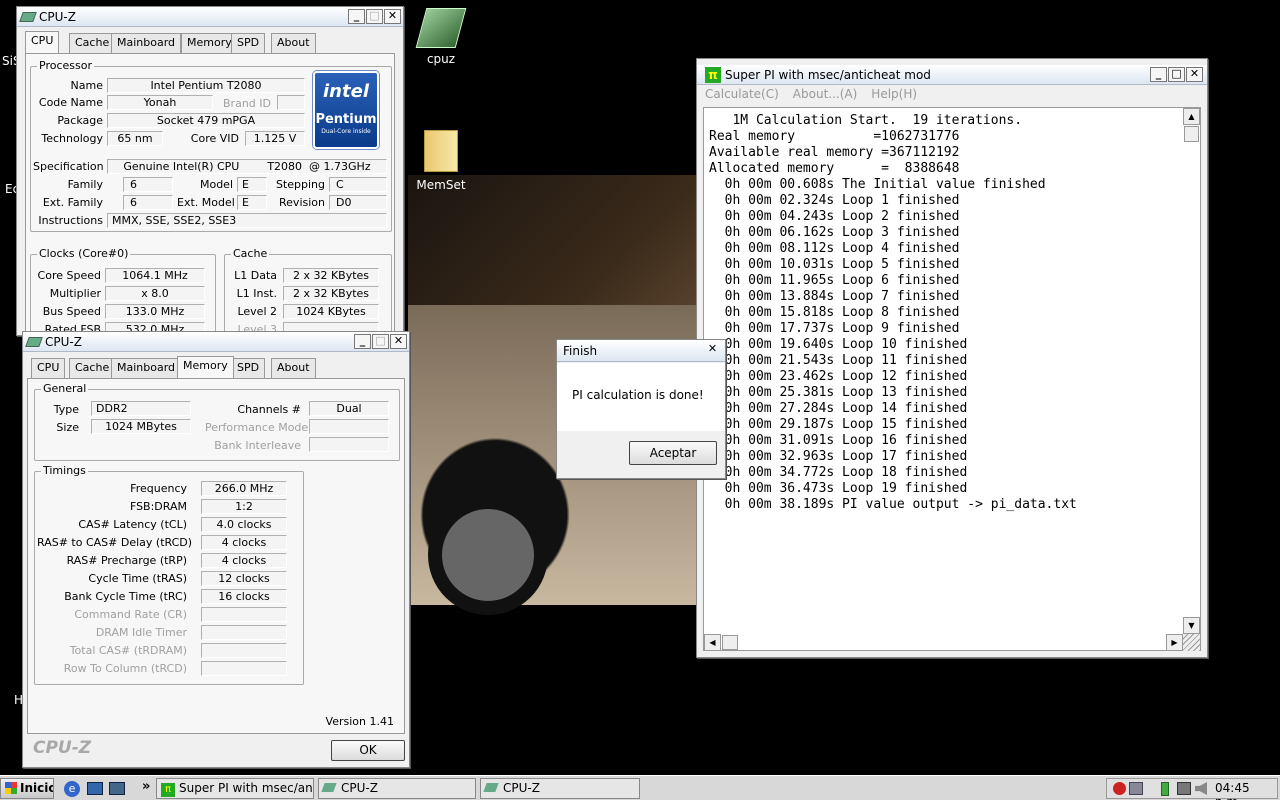 This screenshot has height=800, width=1280. Describe the element at coordinates (57, 16) in the screenshot. I see `window-title: CPU-Z` at that location.